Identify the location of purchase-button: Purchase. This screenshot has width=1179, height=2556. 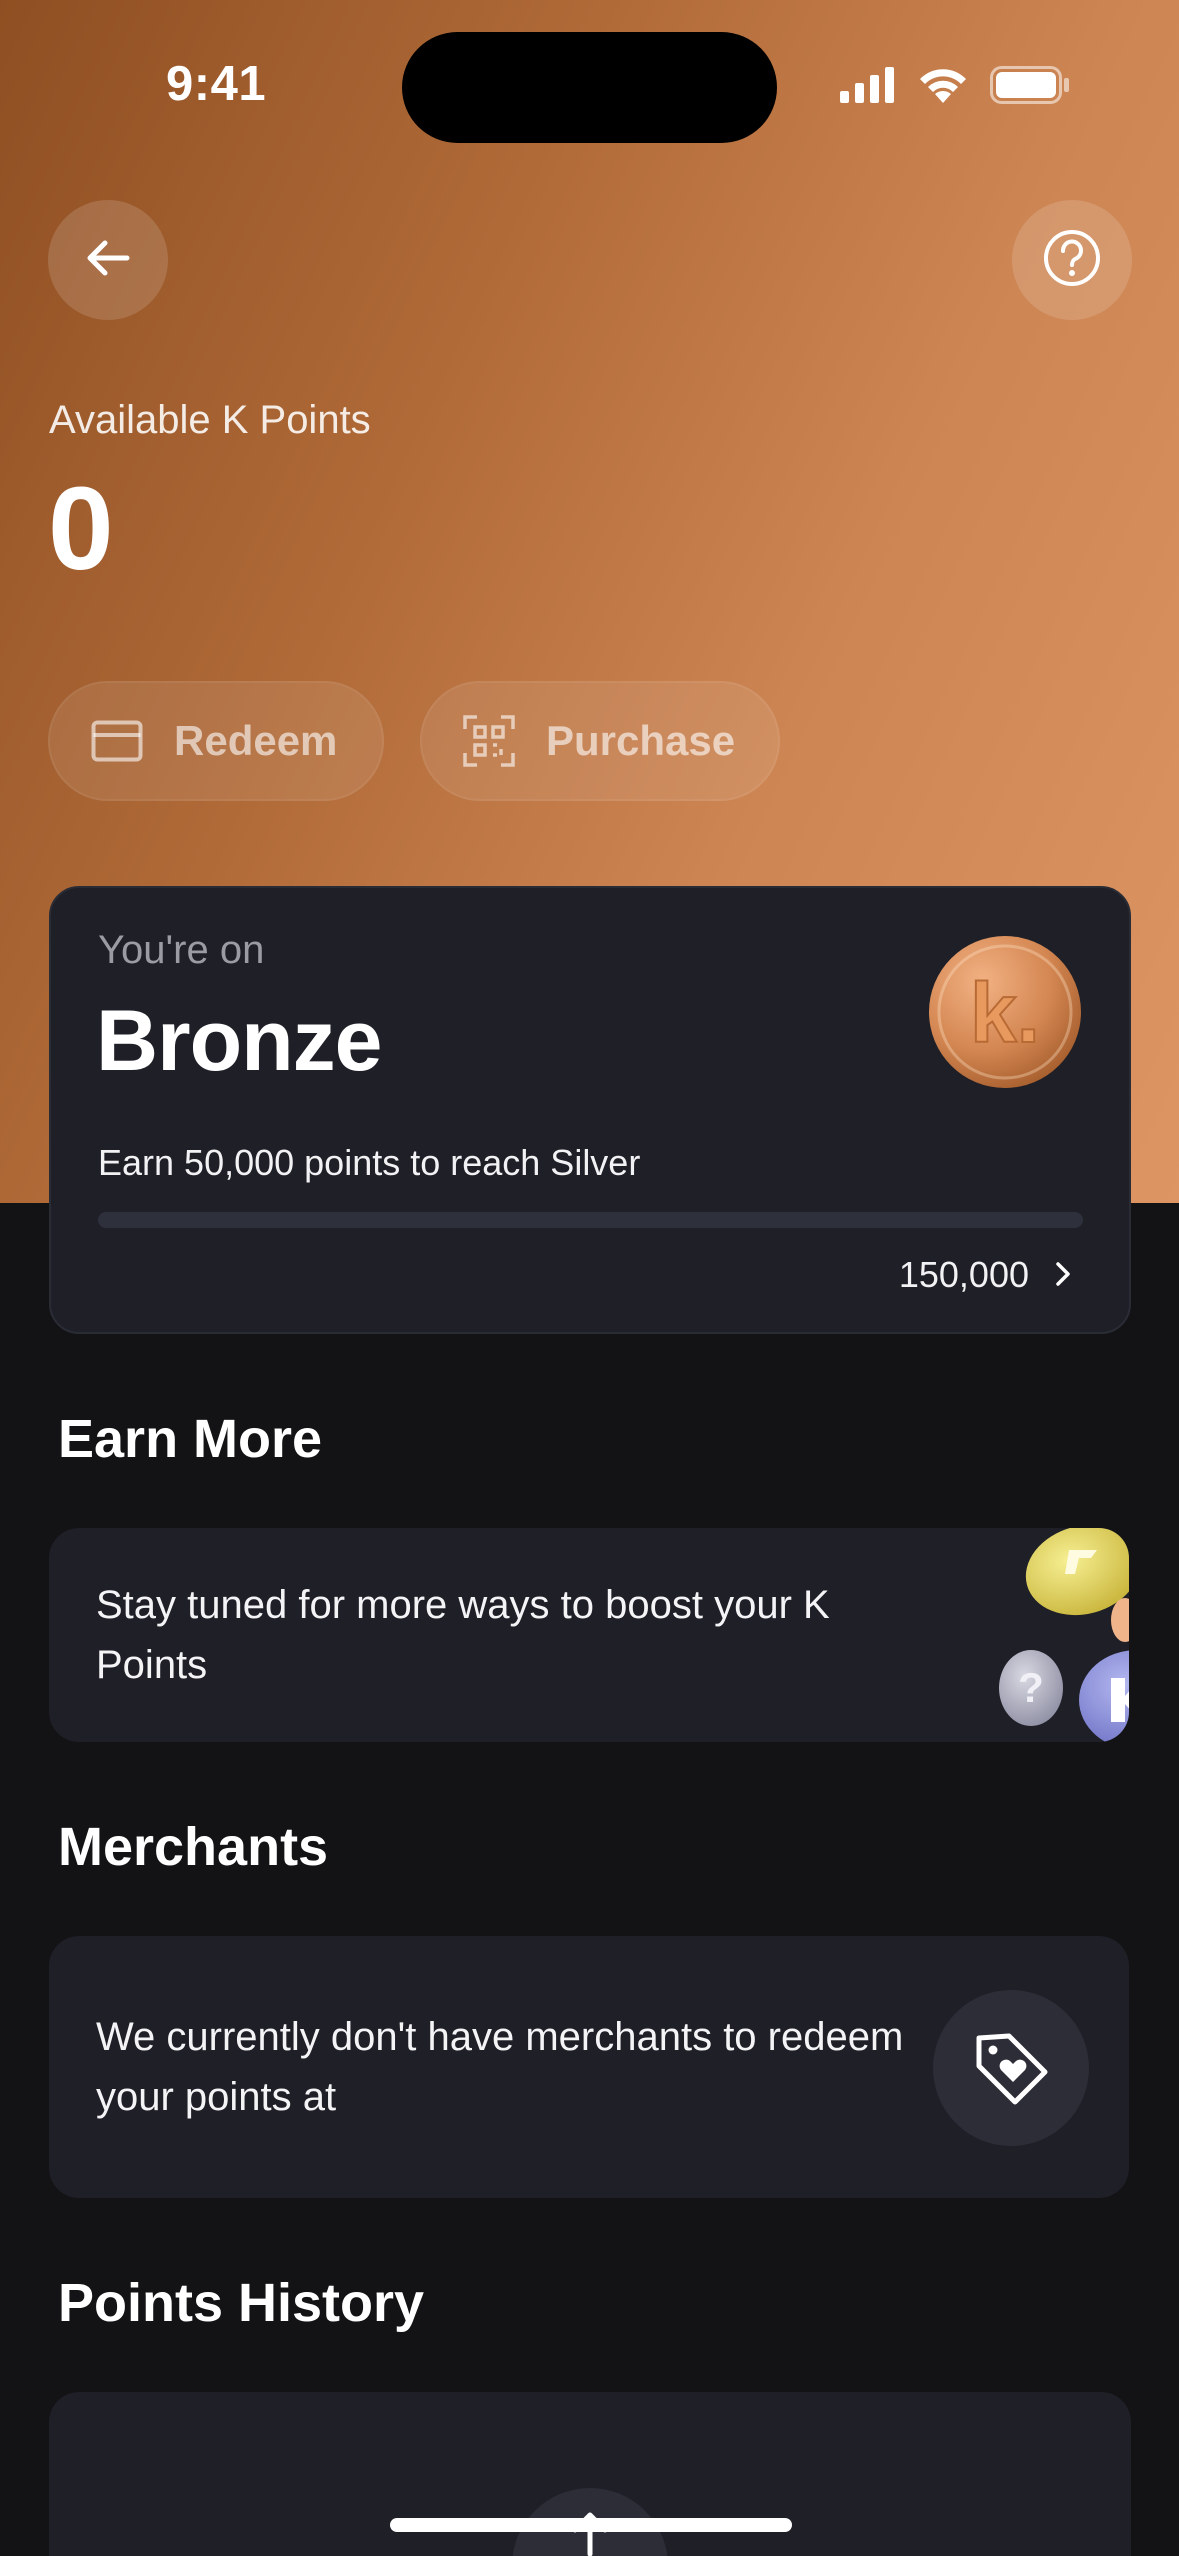
(600, 741).